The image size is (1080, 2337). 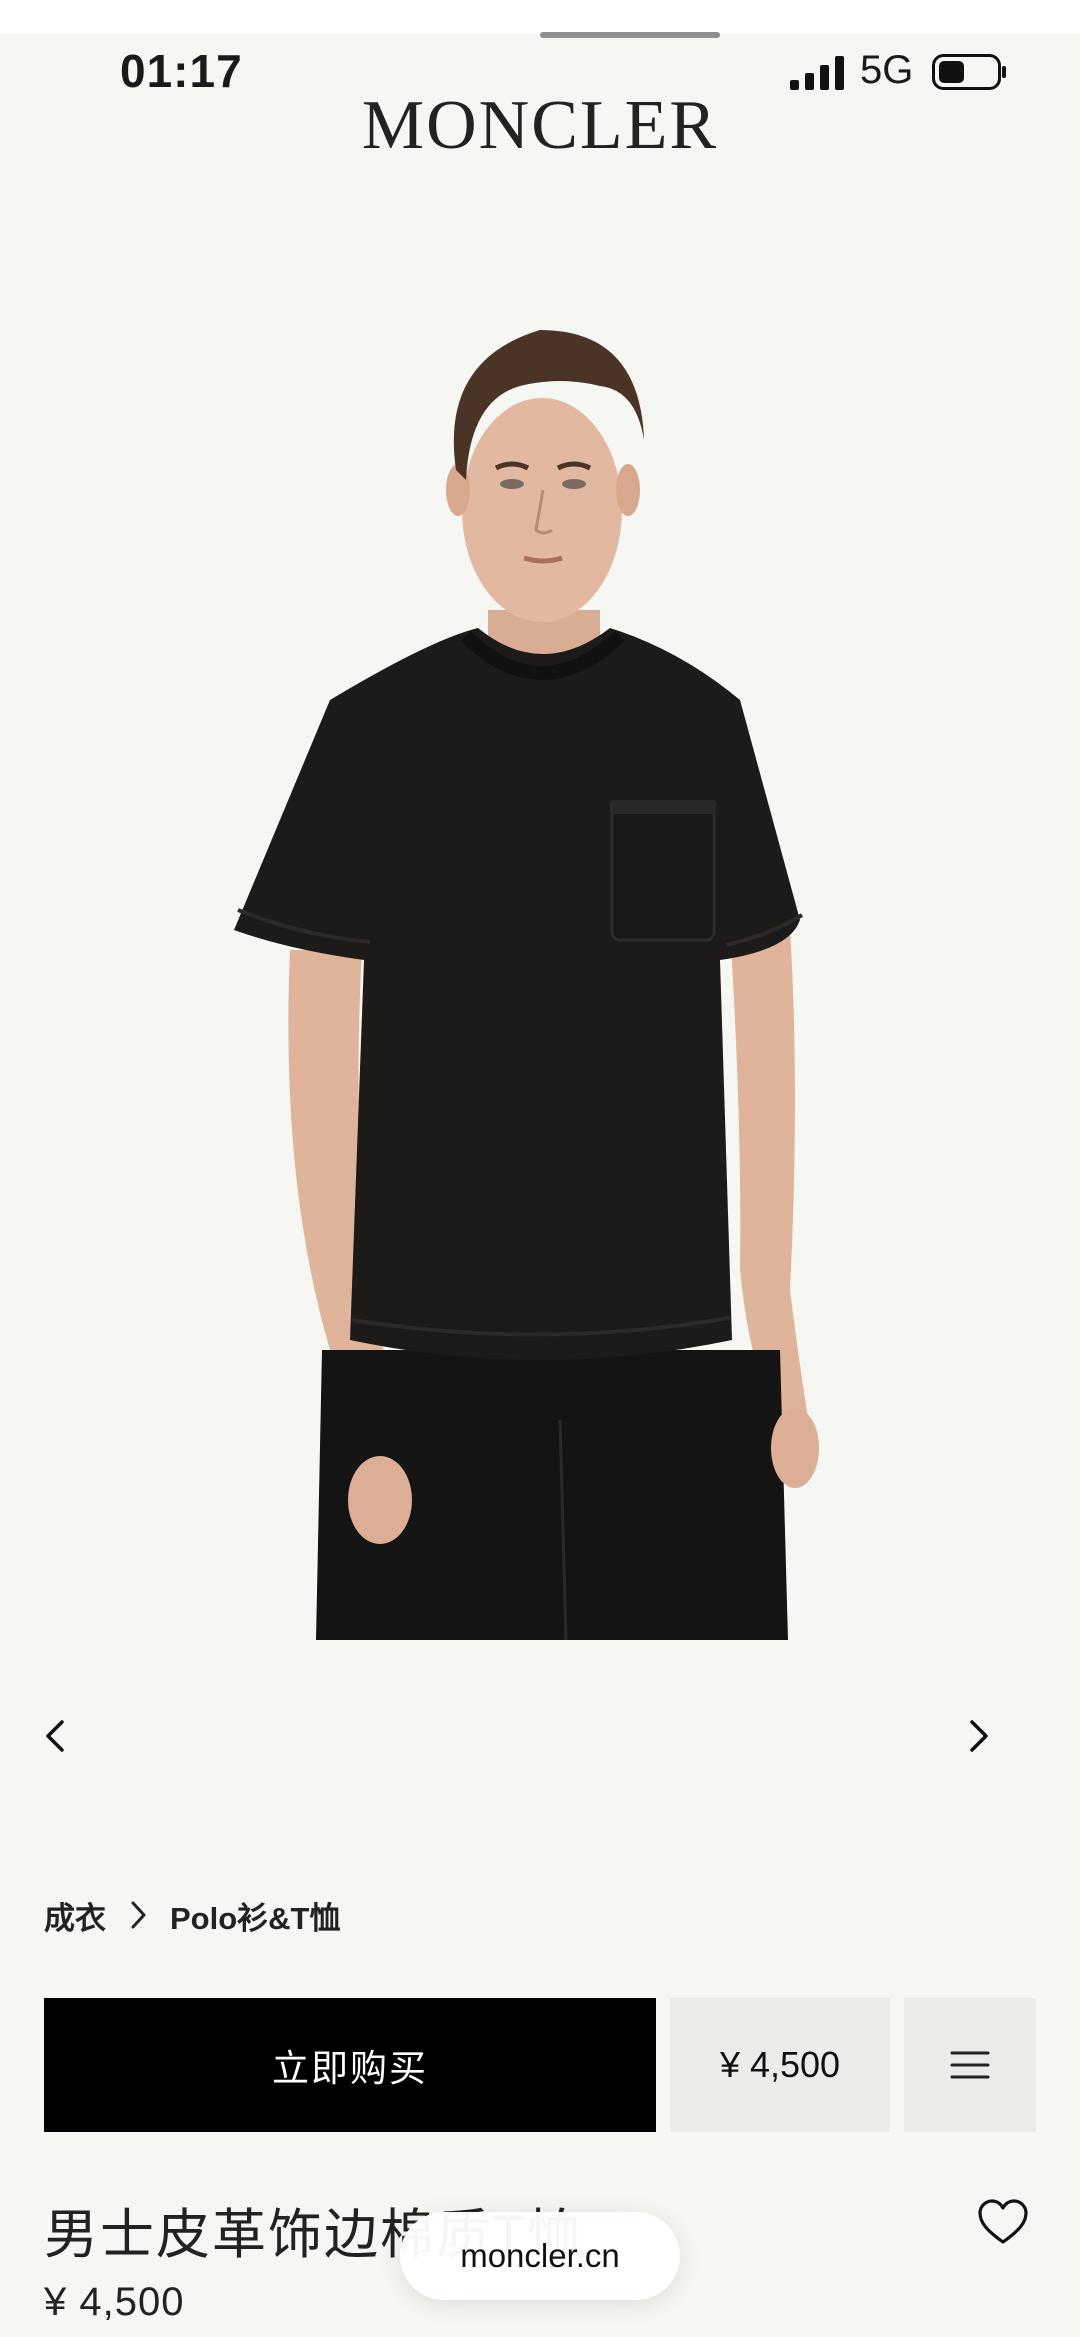 I want to click on breadcrumb: 成衣 Polo衫&T恤, so click(x=192, y=1915).